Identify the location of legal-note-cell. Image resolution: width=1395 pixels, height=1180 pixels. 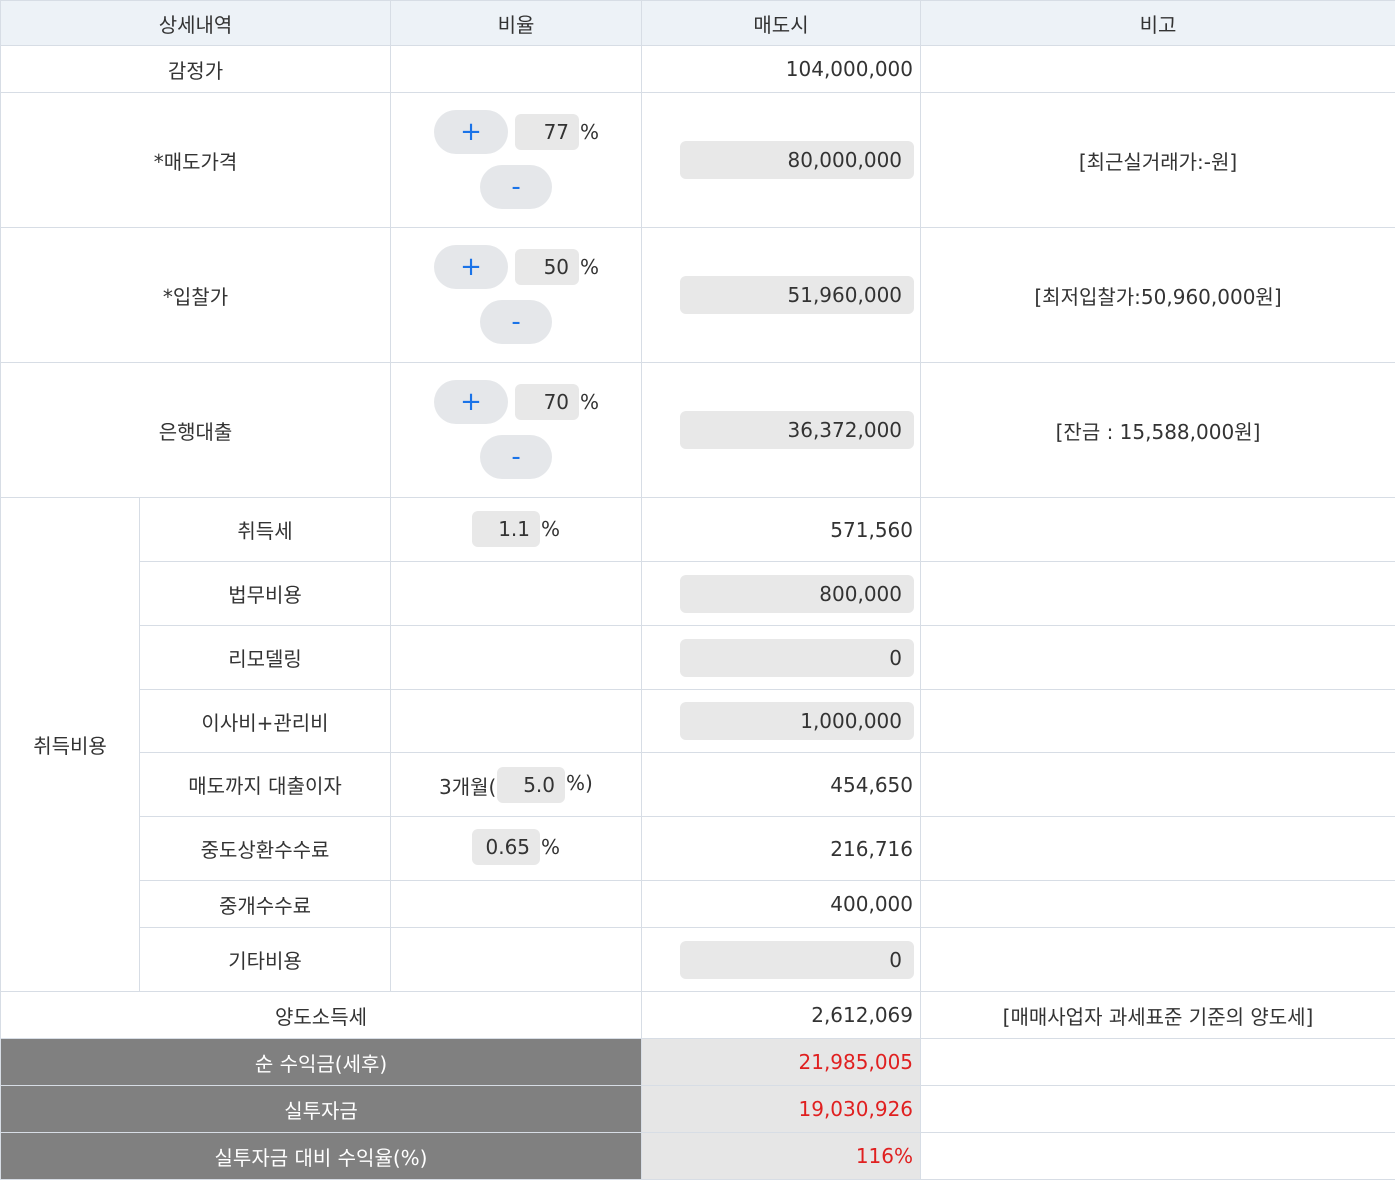
(1158, 594).